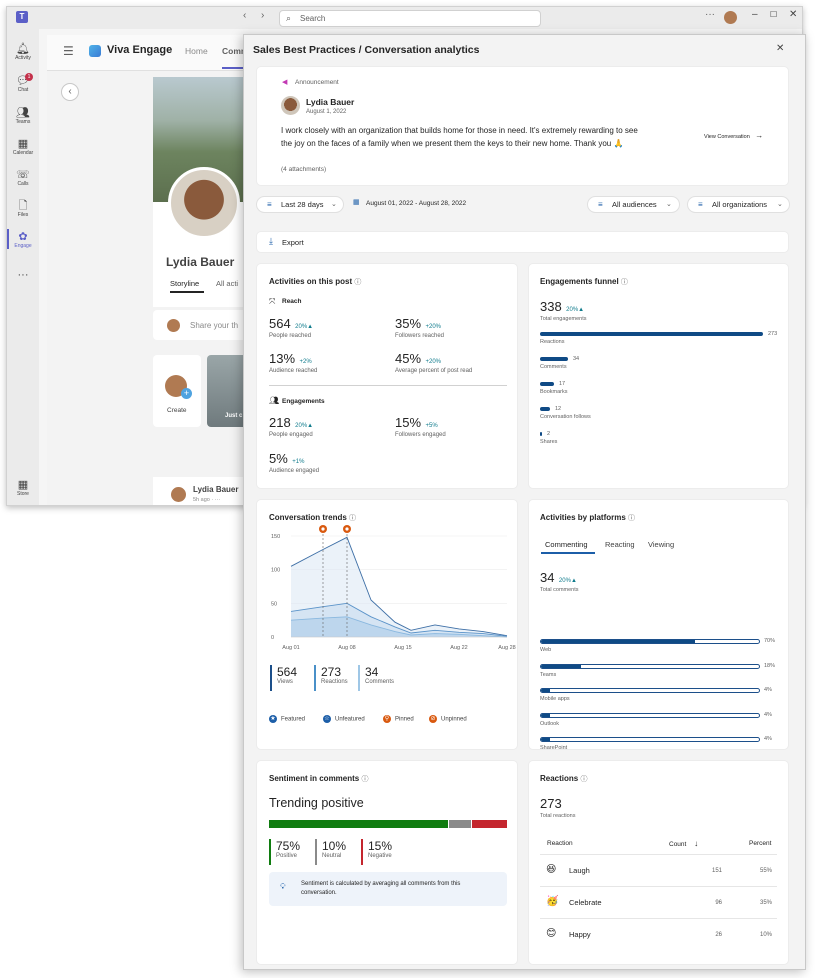 The width and height of the screenshot is (815, 978). What do you see at coordinates (716, 871) in the screenshot?
I see `reaction-count: 151` at bounding box center [716, 871].